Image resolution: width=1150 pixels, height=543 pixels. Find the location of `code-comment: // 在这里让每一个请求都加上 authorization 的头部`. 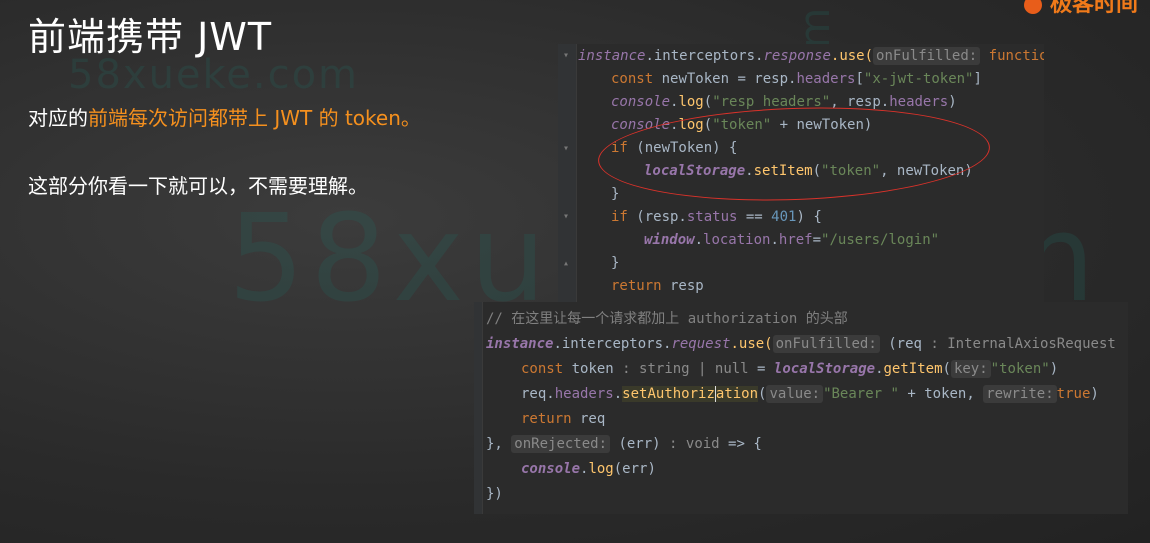

code-comment: // 在这里让每一个请求都加上 authorization 的头部 is located at coordinates (667, 319).